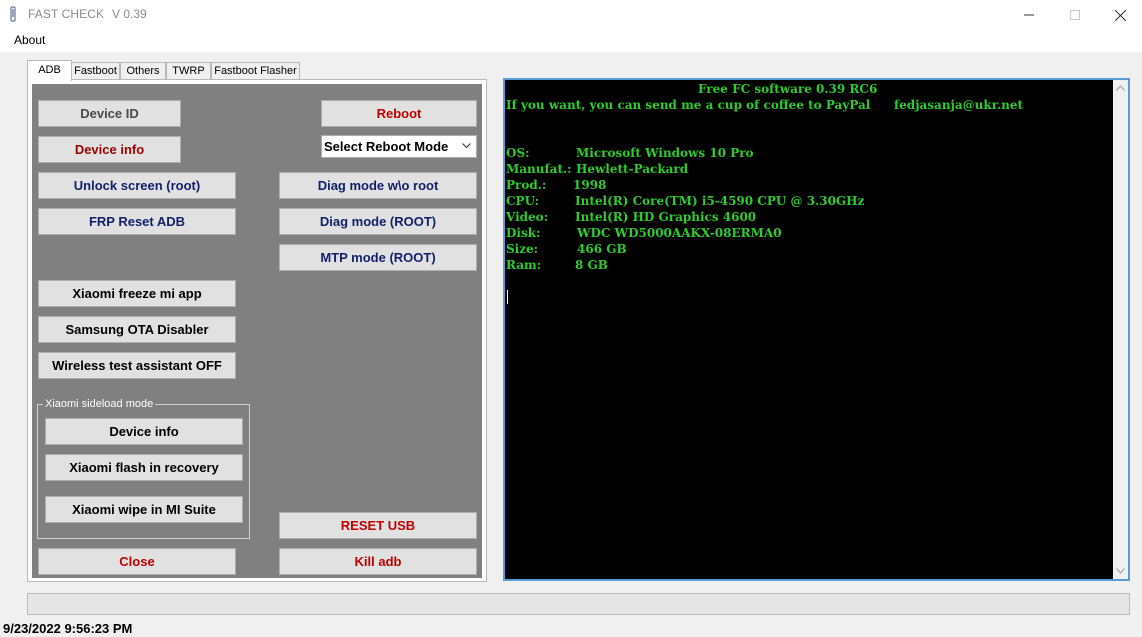 This screenshot has width=1142, height=637. I want to click on window-version: V 0.39, so click(129, 14).